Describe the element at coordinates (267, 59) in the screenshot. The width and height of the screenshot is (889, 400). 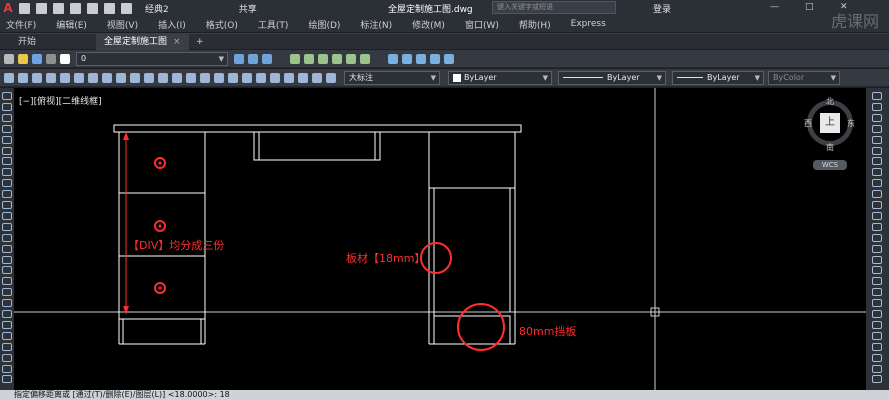
I see `layer-isolate-icon` at that location.